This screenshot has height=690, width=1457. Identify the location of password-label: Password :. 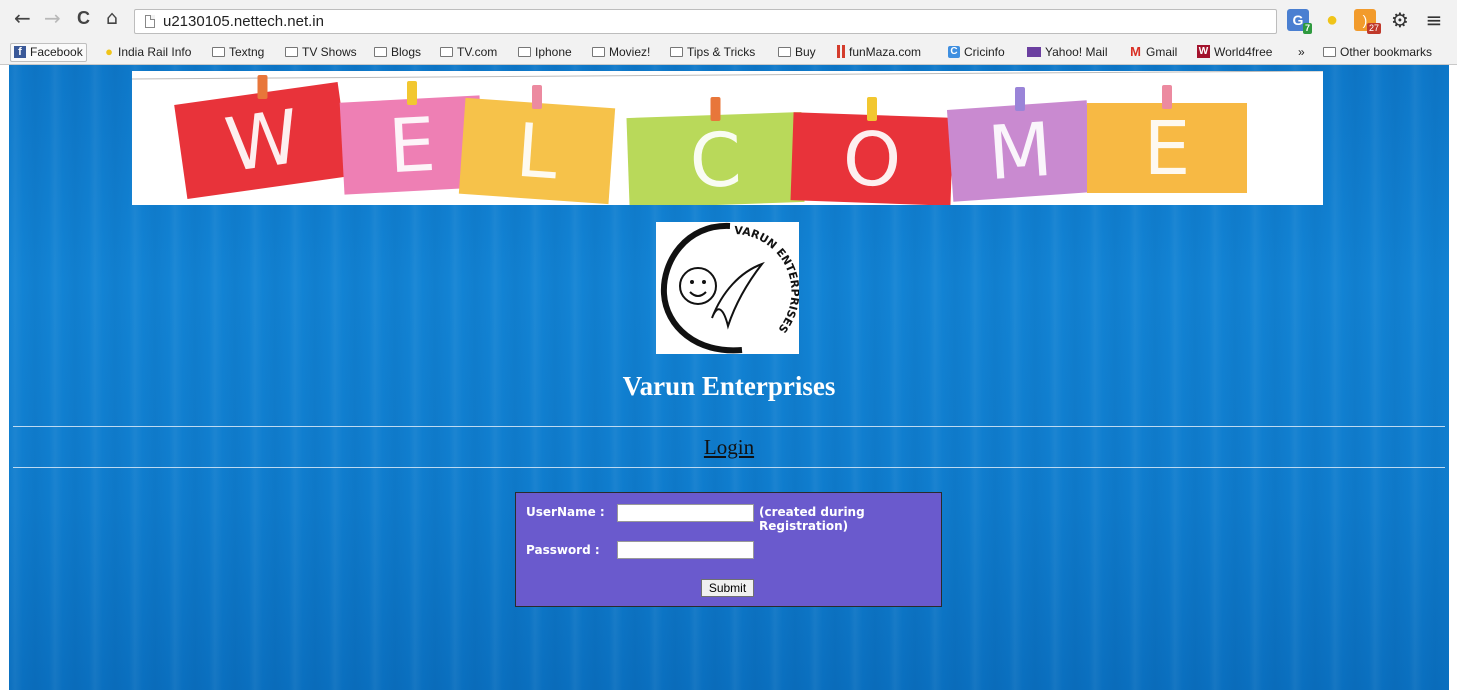
(563, 550).